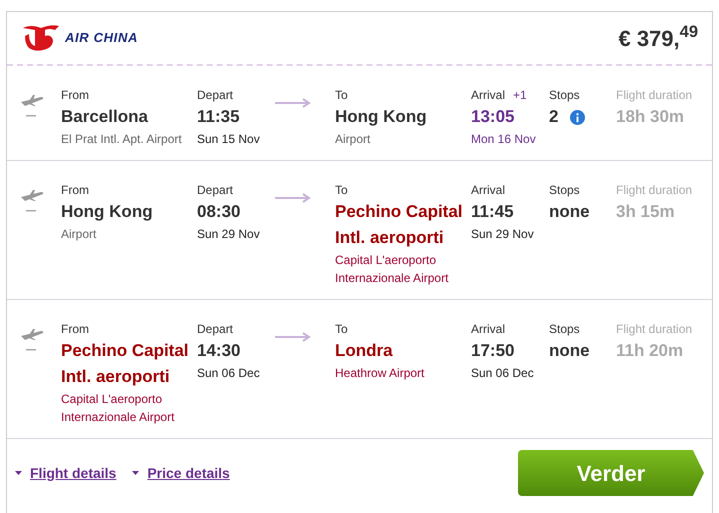  Describe the element at coordinates (101, 38) in the screenshot. I see `airline-name: AIR CHINA` at that location.